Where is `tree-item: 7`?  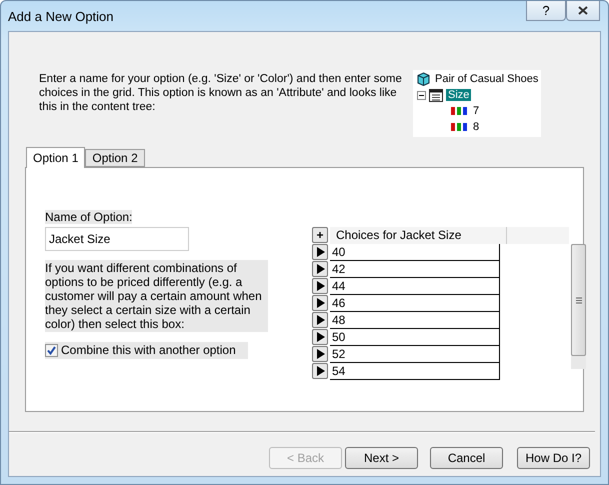 tree-item: 7 is located at coordinates (476, 111).